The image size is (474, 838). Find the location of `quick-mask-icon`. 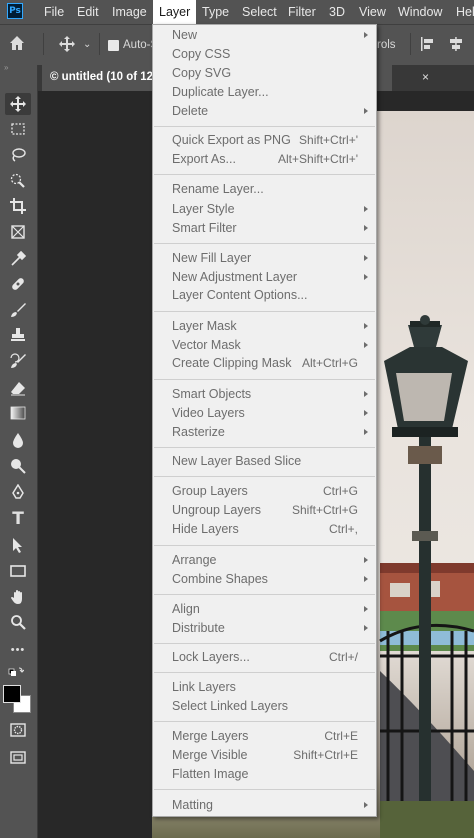

quick-mask-icon is located at coordinates (18, 730).